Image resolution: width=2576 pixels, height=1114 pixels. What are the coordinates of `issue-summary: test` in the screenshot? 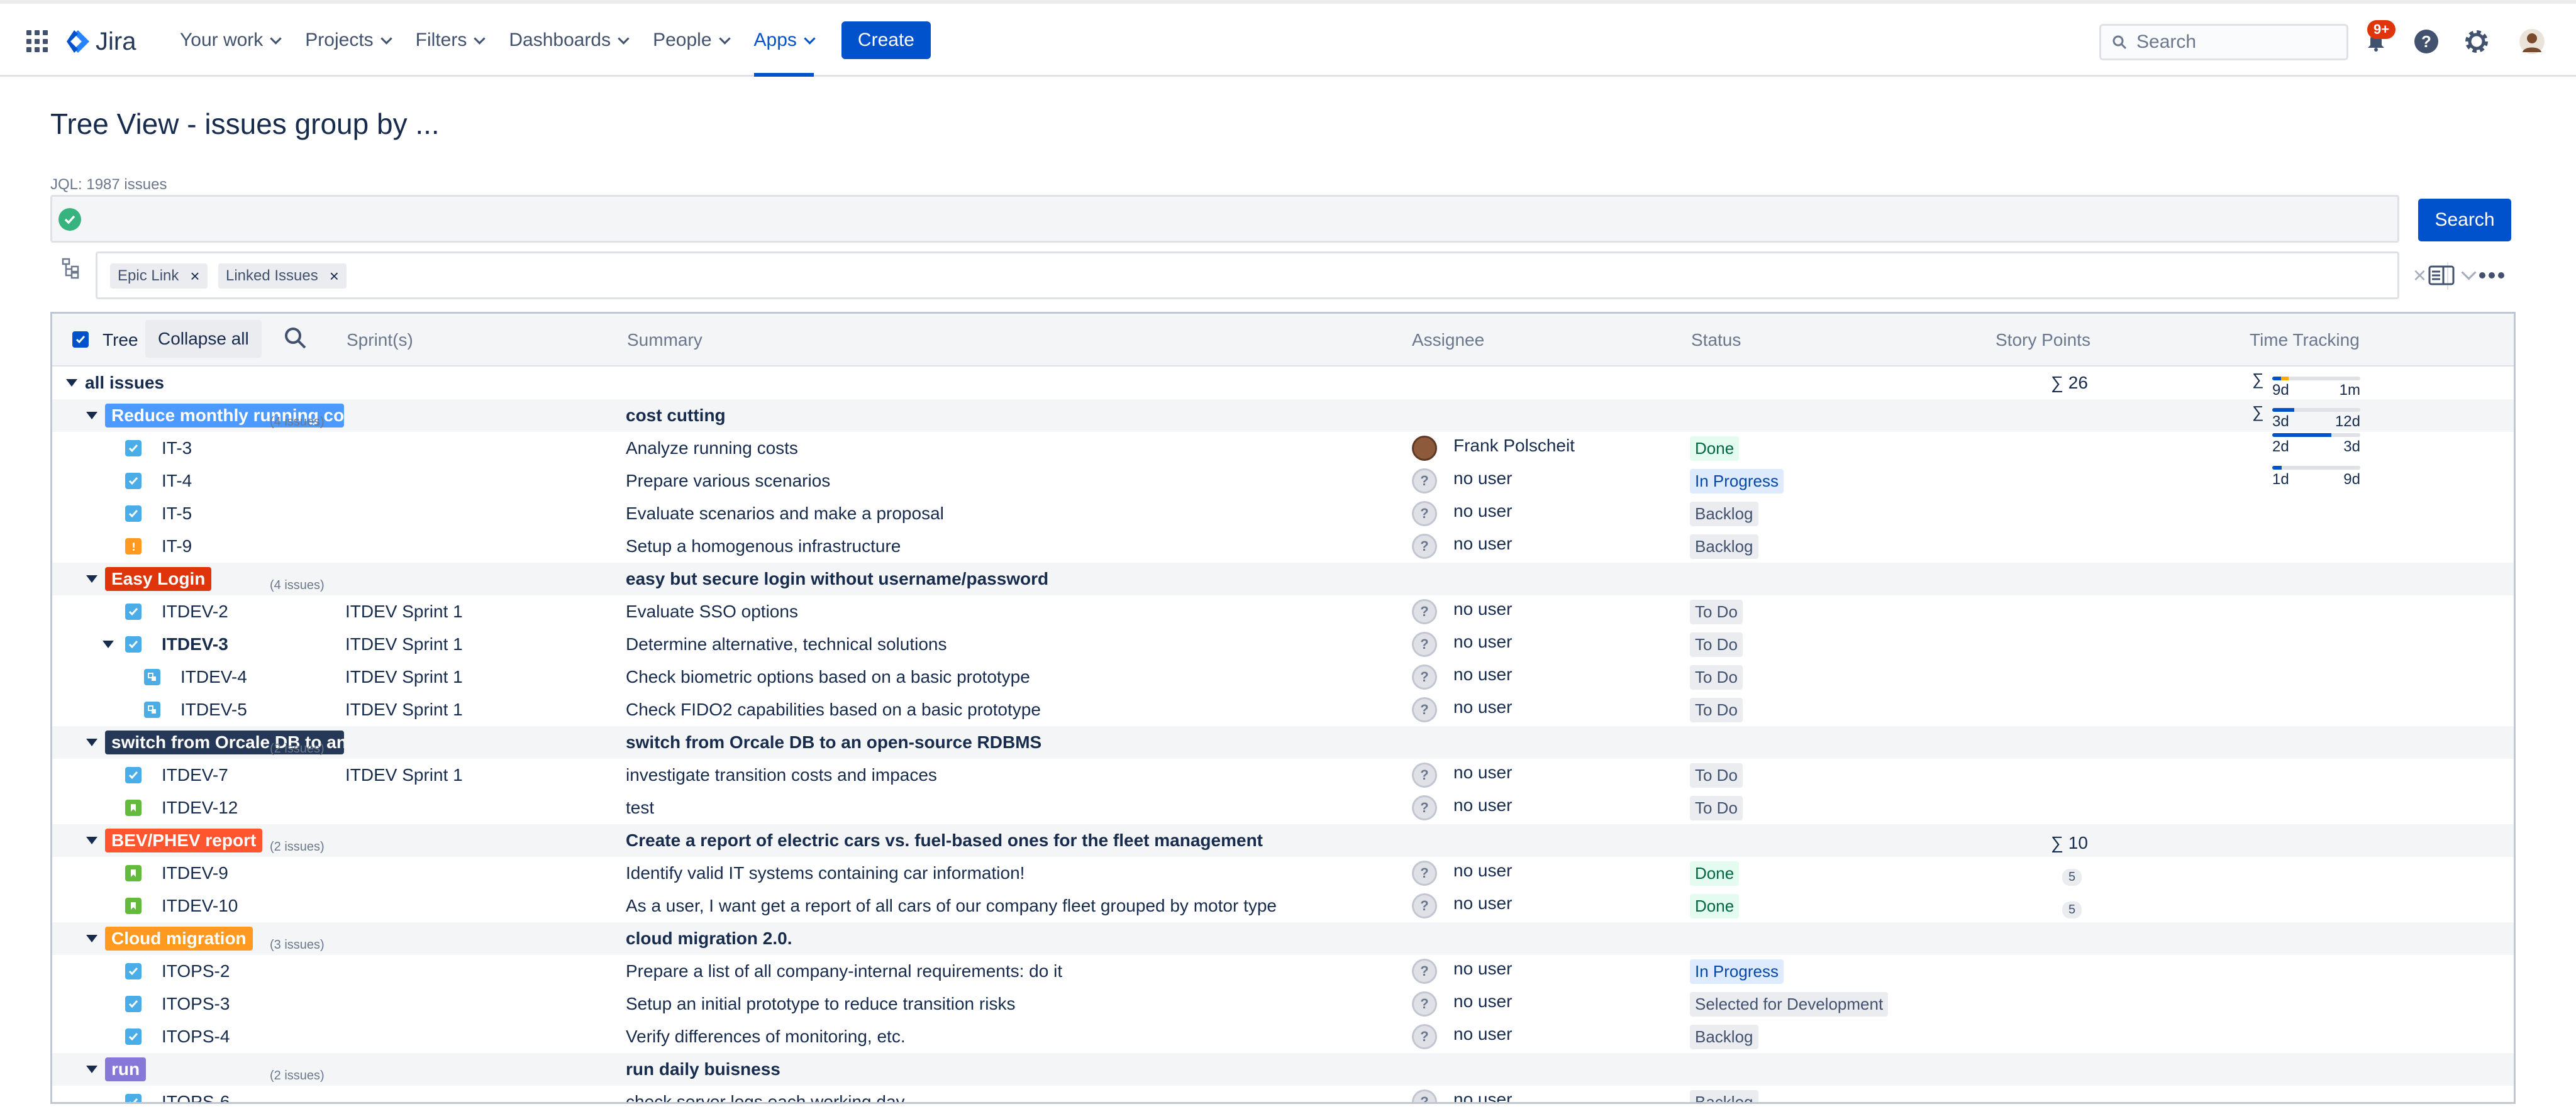 It's located at (640, 807).